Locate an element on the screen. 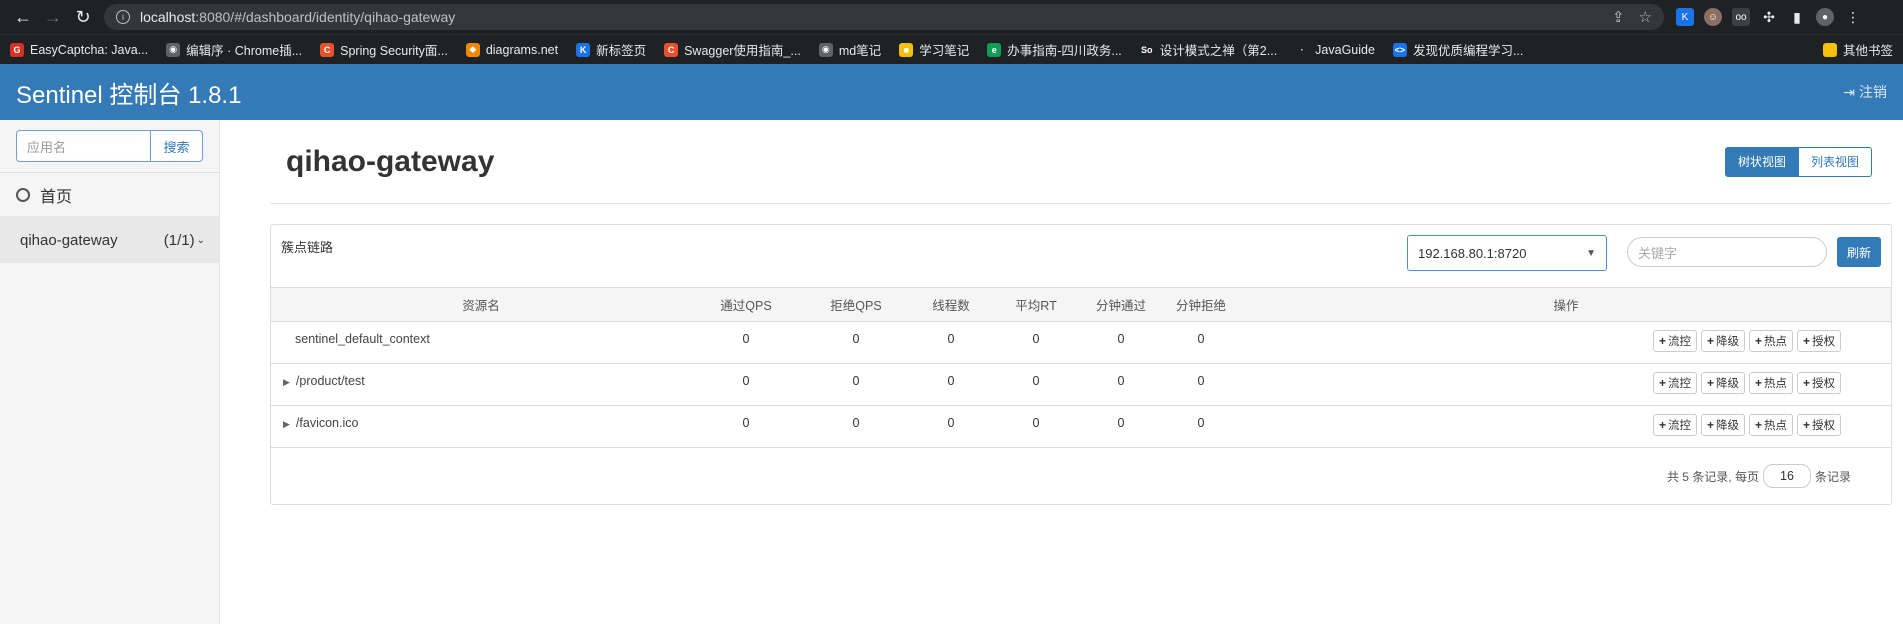 Image resolution: width=1903 pixels, height=624 pixels. refresh-button: 刷新 is located at coordinates (1858, 252).